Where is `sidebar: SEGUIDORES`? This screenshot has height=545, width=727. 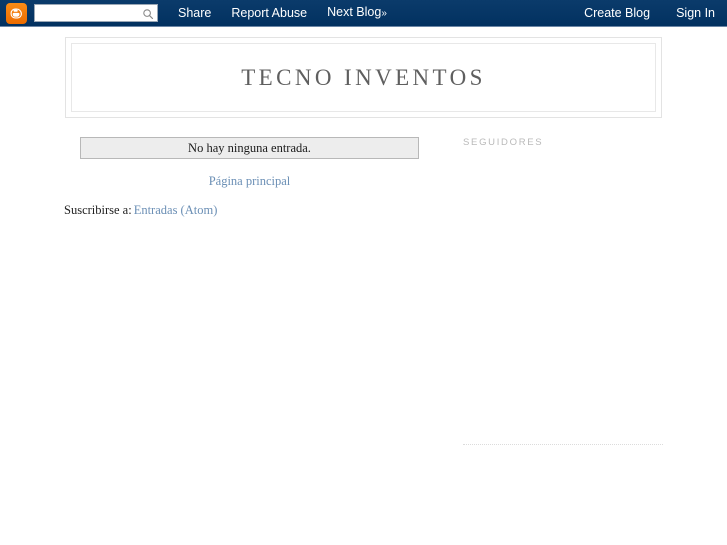
sidebar: SEGUIDORES is located at coordinates (563, 267).